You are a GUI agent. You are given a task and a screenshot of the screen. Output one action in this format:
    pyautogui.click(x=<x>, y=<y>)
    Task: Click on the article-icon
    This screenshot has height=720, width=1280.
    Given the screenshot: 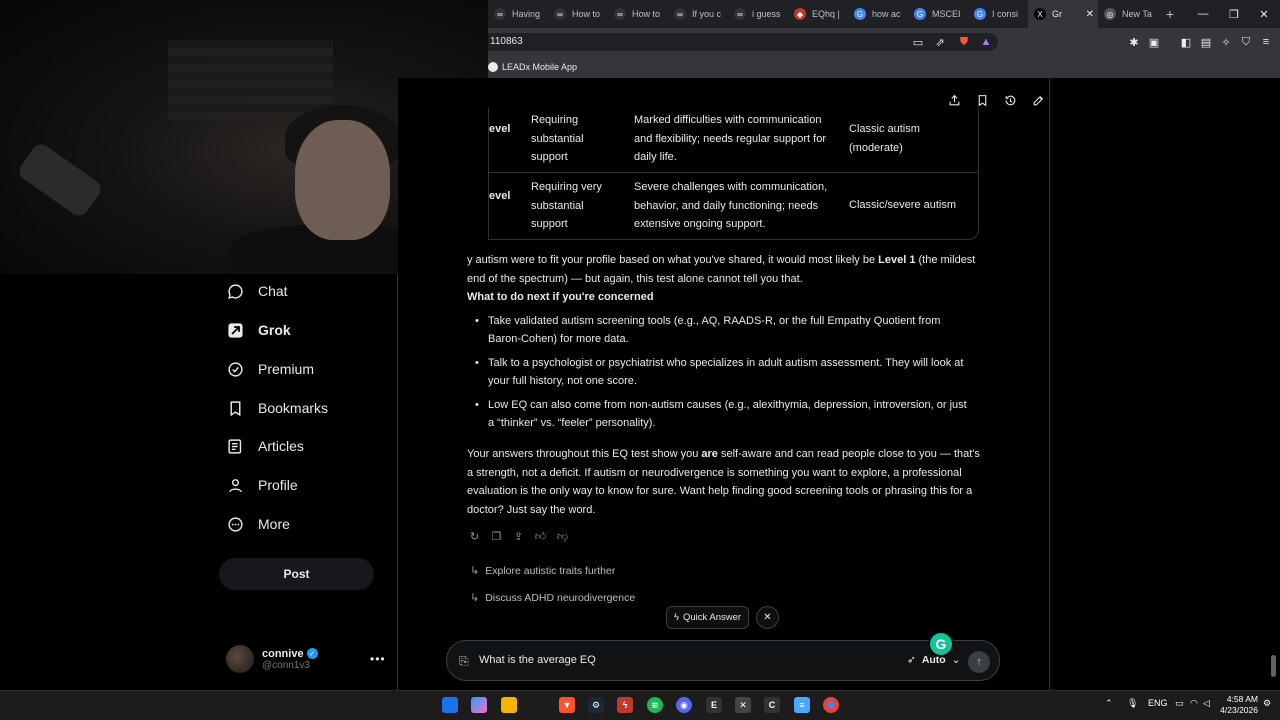 What is the action you would take?
    pyautogui.click(x=235, y=446)
    